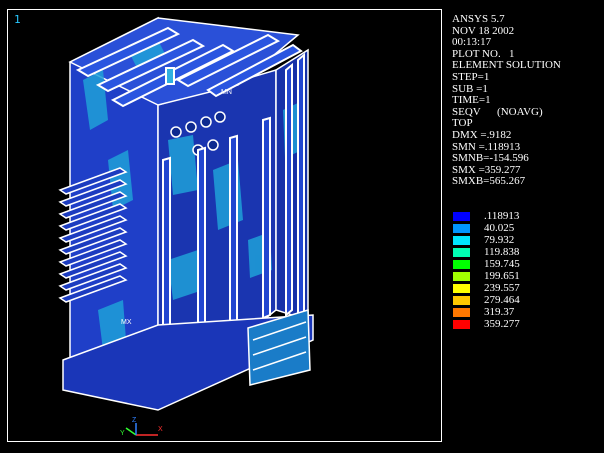 Image resolution: width=604 pixels, height=453 pixels. I want to click on axis-triad: Y X Z, so click(141, 427).